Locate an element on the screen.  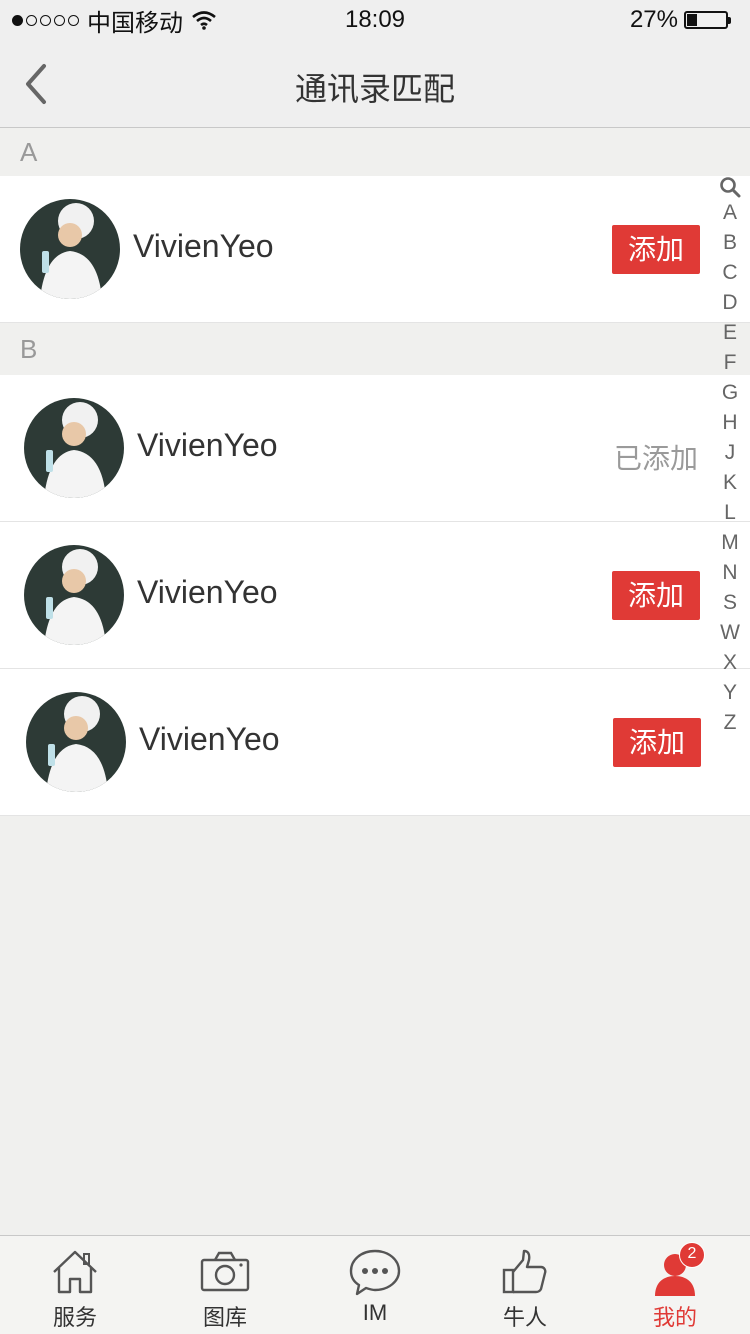
tab-label: 牛人 is located at coordinates (524, 1317).